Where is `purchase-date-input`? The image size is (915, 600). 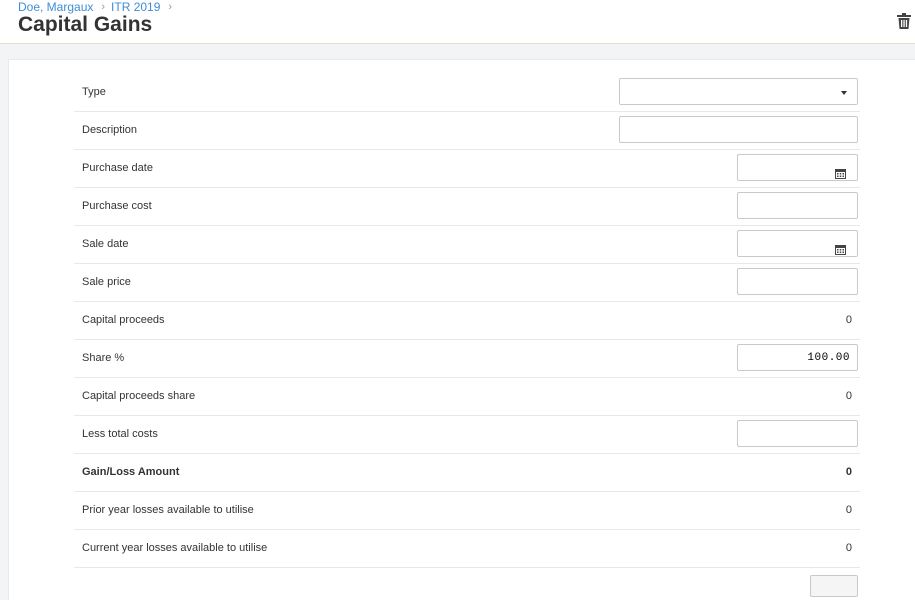 purchase-date-input is located at coordinates (797, 167).